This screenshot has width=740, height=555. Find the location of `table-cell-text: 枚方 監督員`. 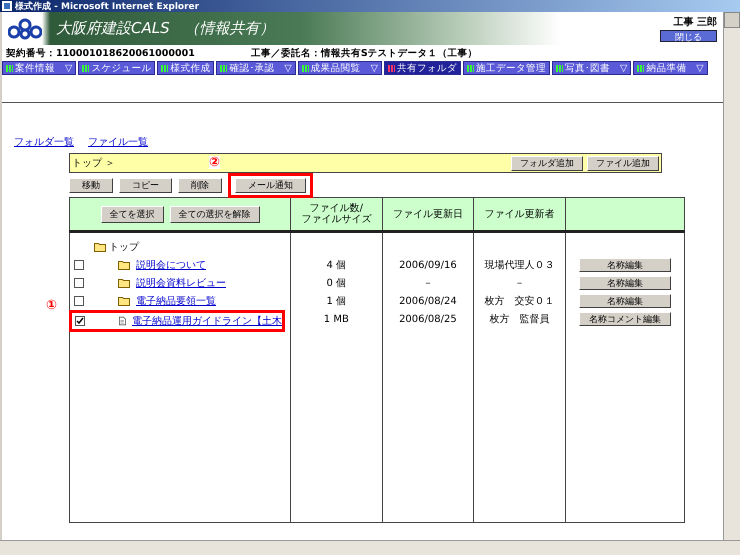

table-cell-text: 枚方 監督員 is located at coordinates (519, 319).